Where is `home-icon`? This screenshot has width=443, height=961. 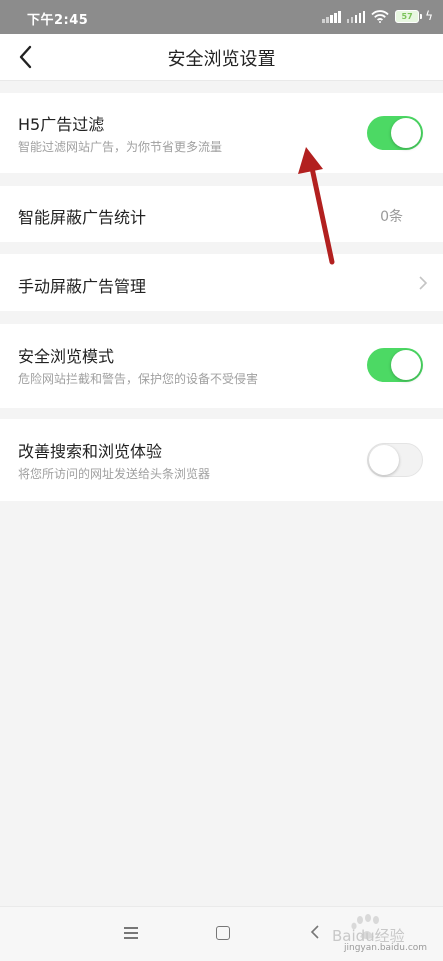
home-icon is located at coordinates (223, 933).